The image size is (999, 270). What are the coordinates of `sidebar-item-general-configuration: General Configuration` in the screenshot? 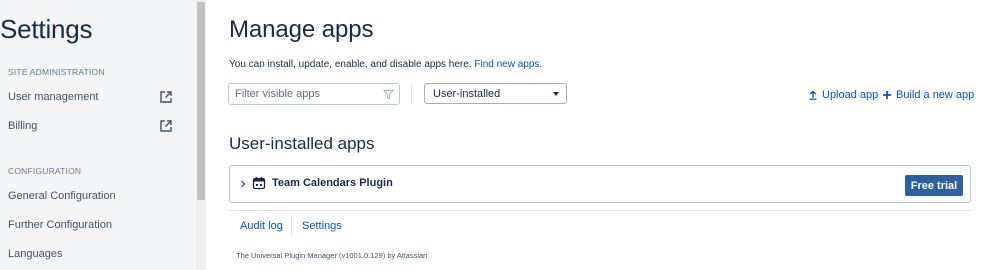 It's located at (93, 196).